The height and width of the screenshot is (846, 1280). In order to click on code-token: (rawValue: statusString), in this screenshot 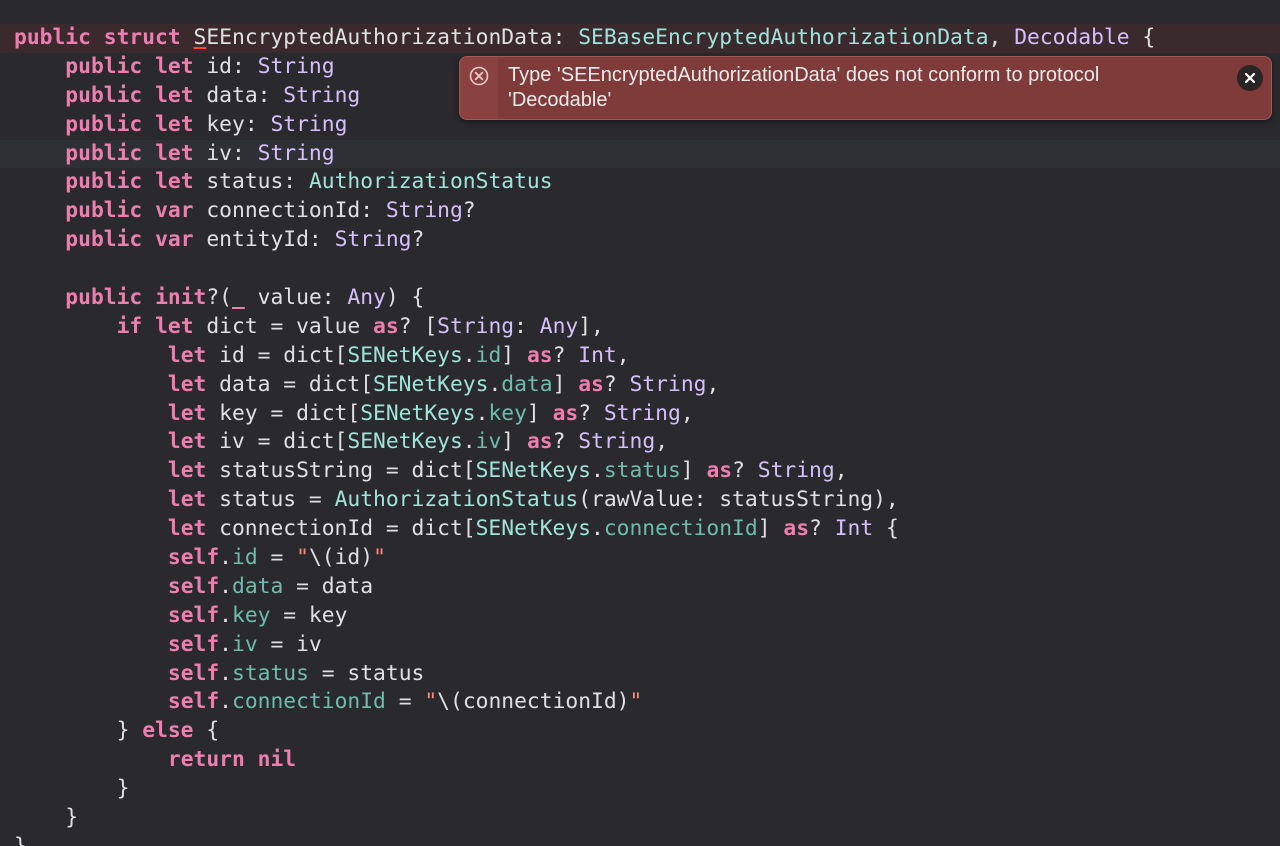, I will do `click(738, 500)`.